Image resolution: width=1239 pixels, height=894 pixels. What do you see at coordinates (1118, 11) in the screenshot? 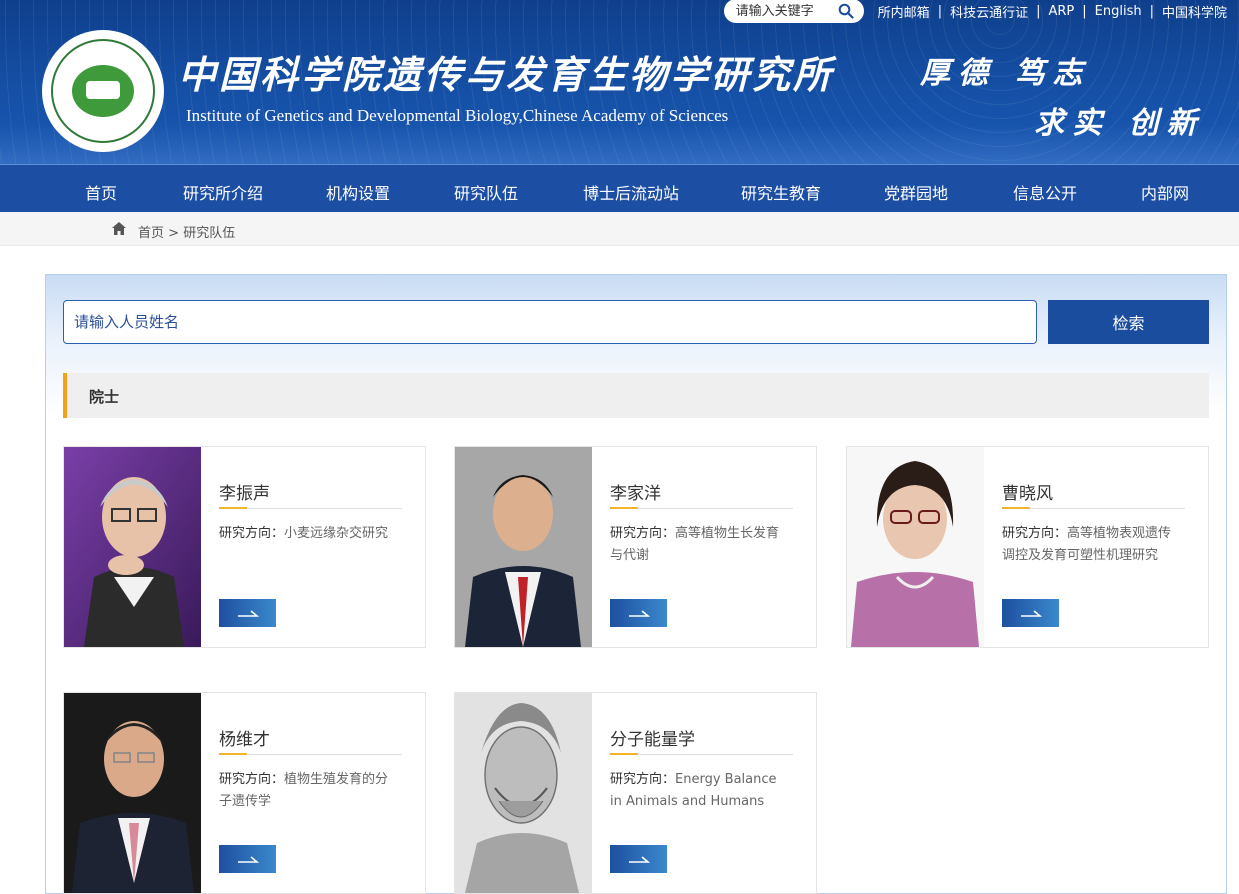
I see `link-english: English` at bounding box center [1118, 11].